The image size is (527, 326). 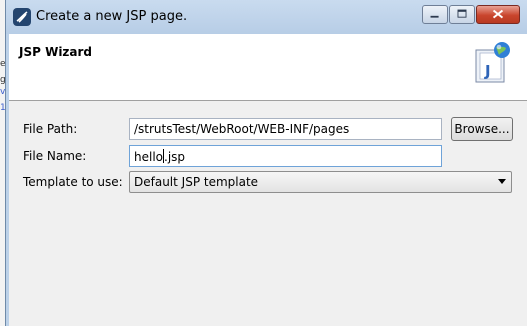 I want to click on file-name-label: File Name:, so click(x=55, y=156).